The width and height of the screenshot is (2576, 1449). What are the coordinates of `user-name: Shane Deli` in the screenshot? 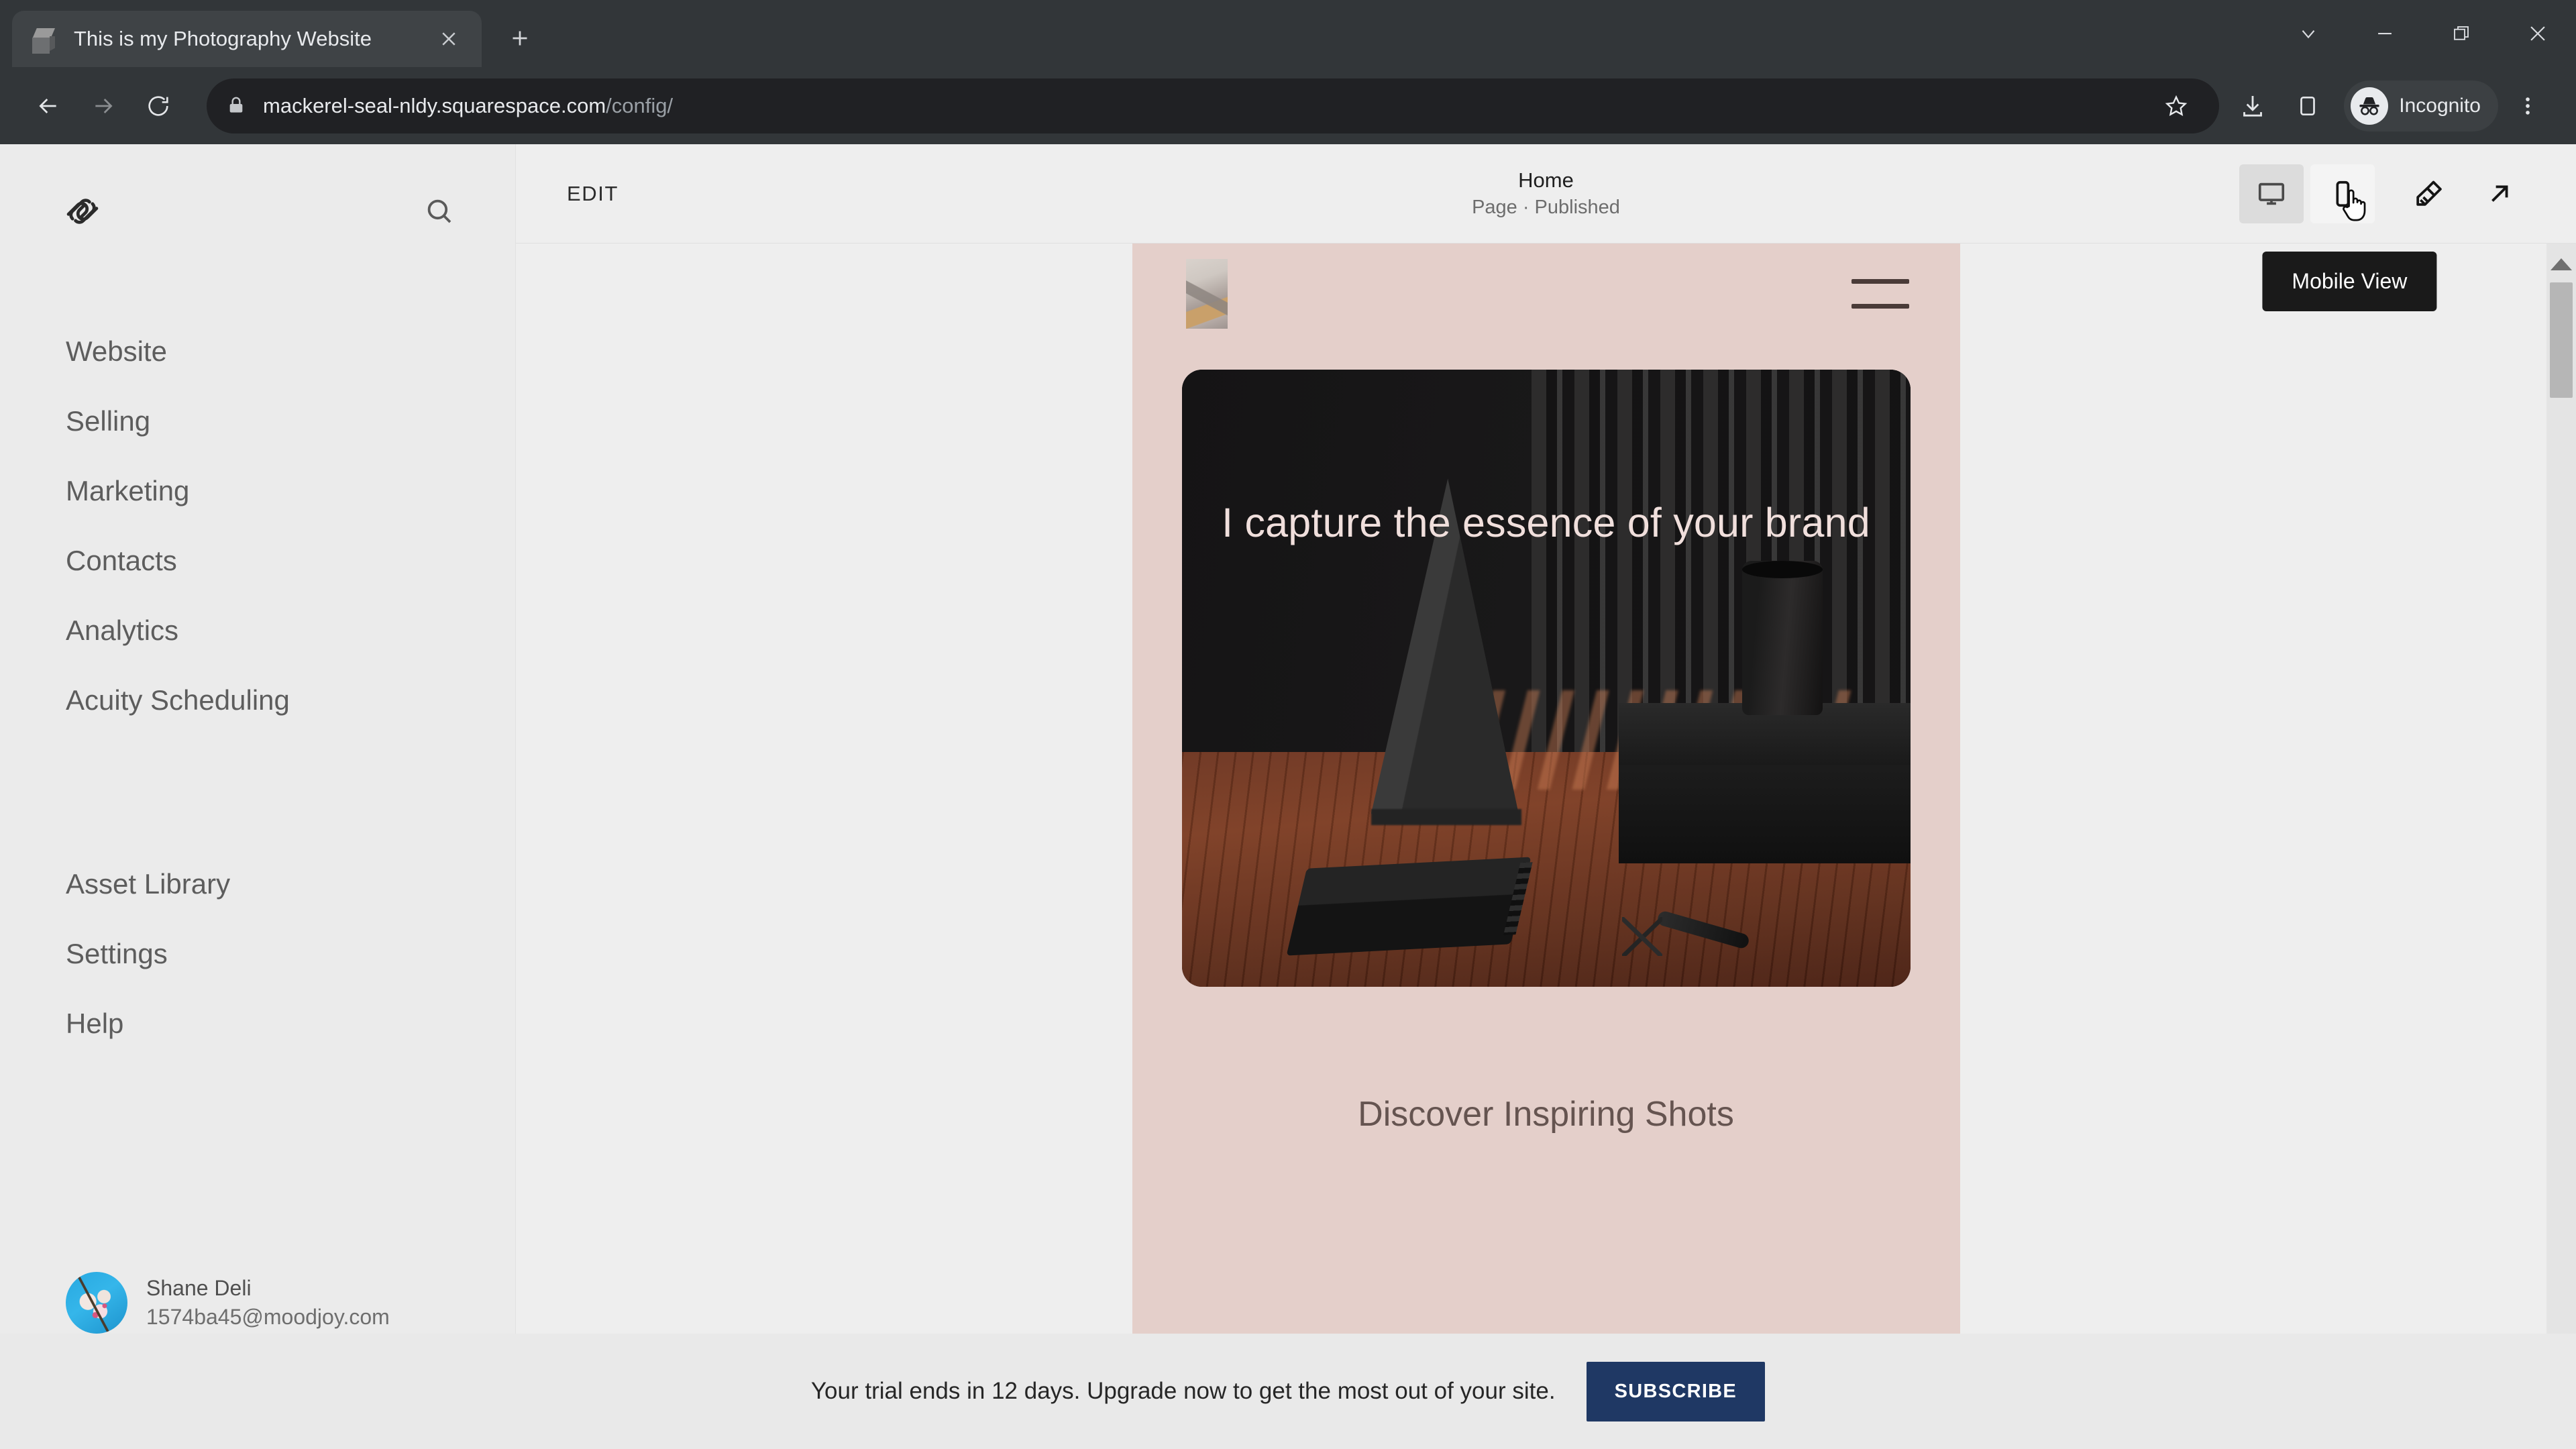 It's located at (199, 1287).